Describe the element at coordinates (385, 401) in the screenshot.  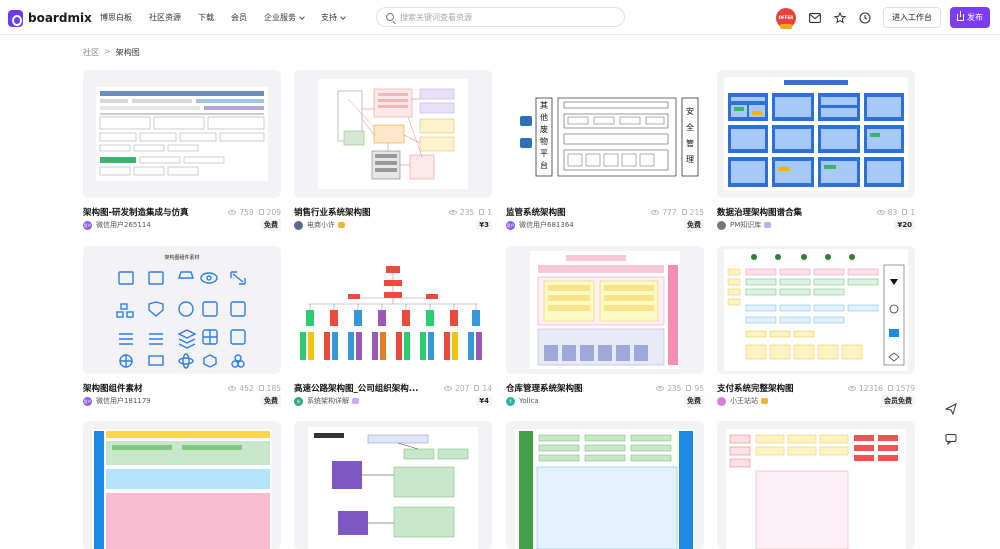
I see `card-author: 系 系统架构详解` at that location.